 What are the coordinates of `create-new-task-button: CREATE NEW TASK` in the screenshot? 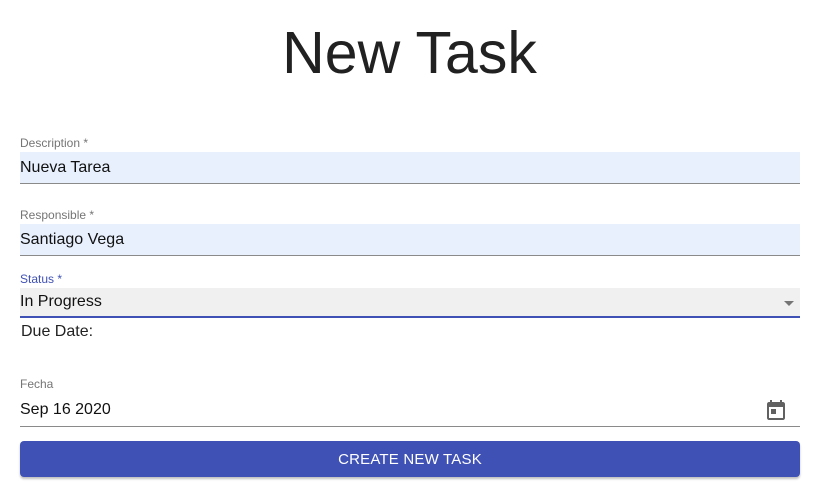 It's located at (410, 459).